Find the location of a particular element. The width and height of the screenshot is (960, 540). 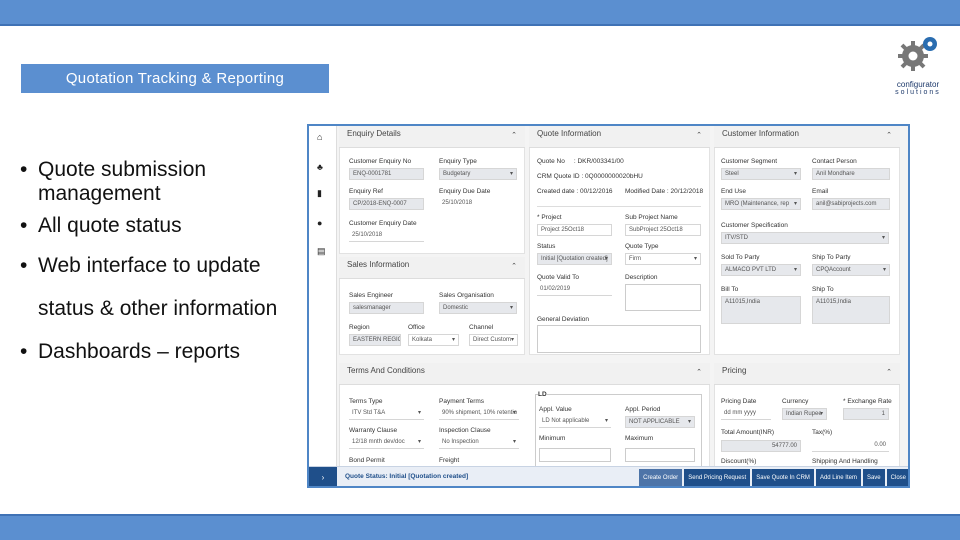

contact-person-field: Anil Mondhare is located at coordinates (851, 174).